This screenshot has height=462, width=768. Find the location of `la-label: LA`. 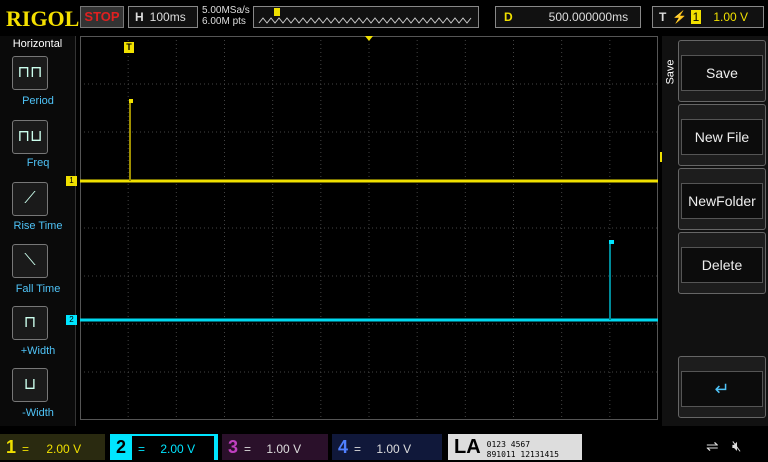

la-label: LA is located at coordinates (467, 447).